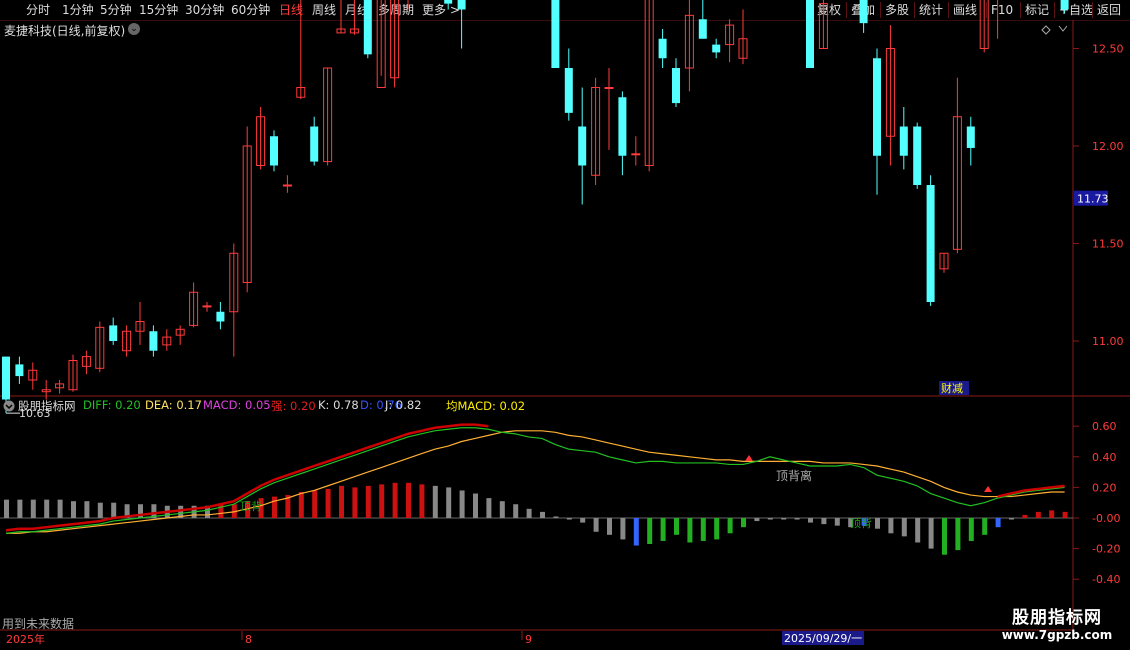 The image size is (1130, 650). I want to click on current-price-label: 11.73, so click(1093, 199).